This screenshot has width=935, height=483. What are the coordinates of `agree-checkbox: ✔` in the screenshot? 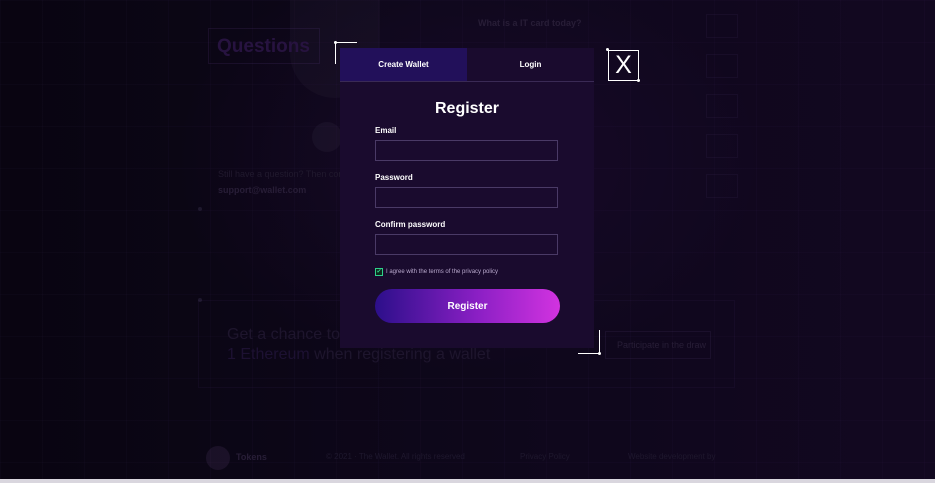 It's located at (379, 272).